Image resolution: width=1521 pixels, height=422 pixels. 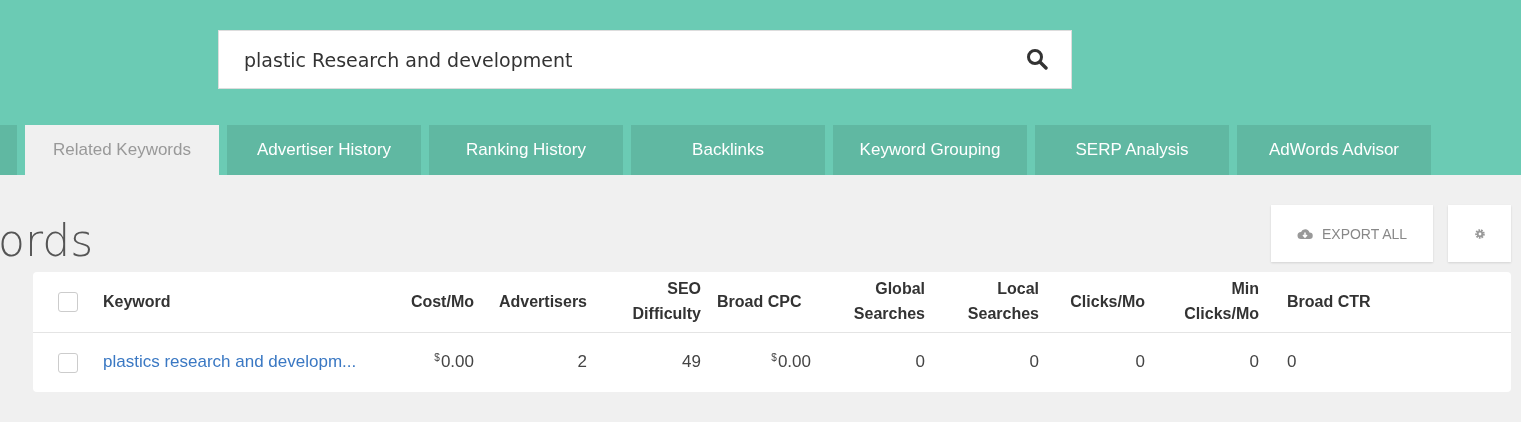 What do you see at coordinates (645, 59) in the screenshot?
I see `search-field: plastic Research and development` at bounding box center [645, 59].